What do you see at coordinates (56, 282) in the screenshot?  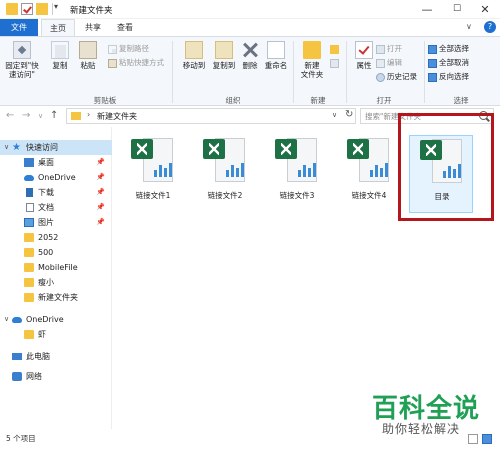 I see `sidebar-item-shouxiao: 瘦小` at bounding box center [56, 282].